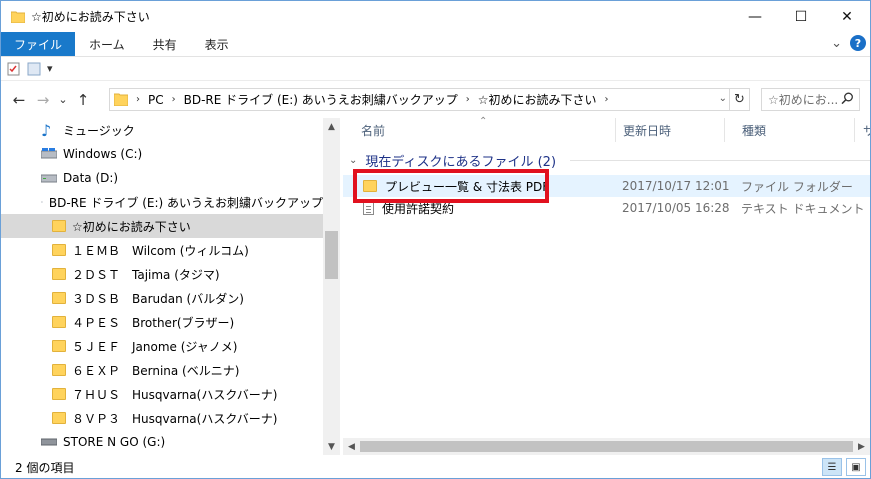 Image resolution: width=871 pixels, height=479 pixels. What do you see at coordinates (847, 16) in the screenshot?
I see `close-button: ✕` at bounding box center [847, 16].